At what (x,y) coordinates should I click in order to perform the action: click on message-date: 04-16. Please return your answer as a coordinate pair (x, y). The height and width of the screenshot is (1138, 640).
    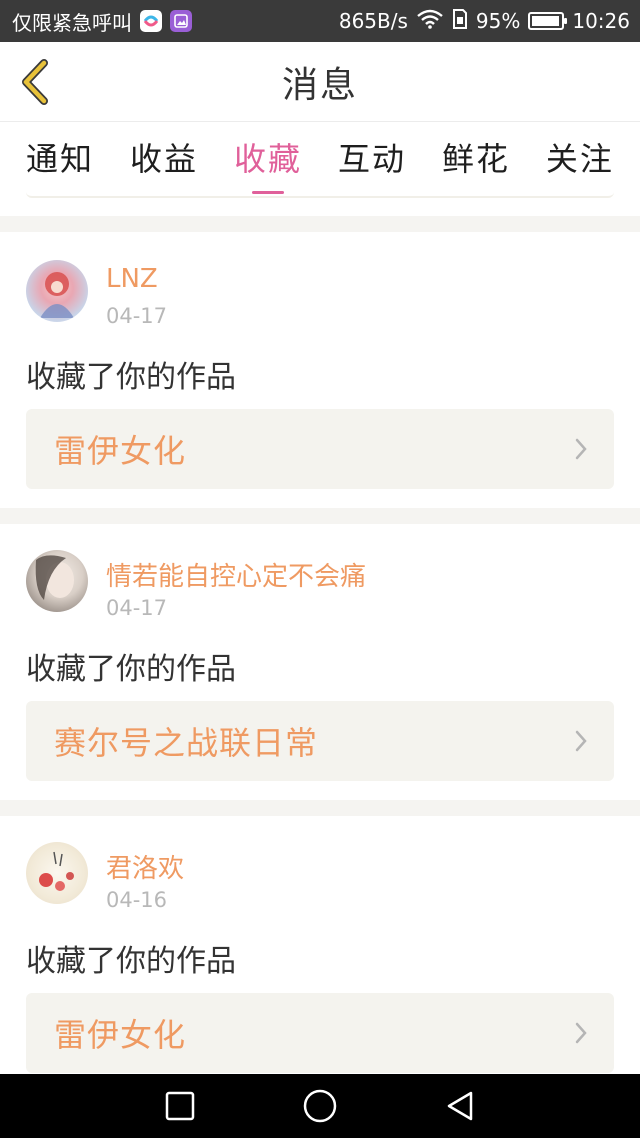
    Looking at the image, I should click on (137, 900).